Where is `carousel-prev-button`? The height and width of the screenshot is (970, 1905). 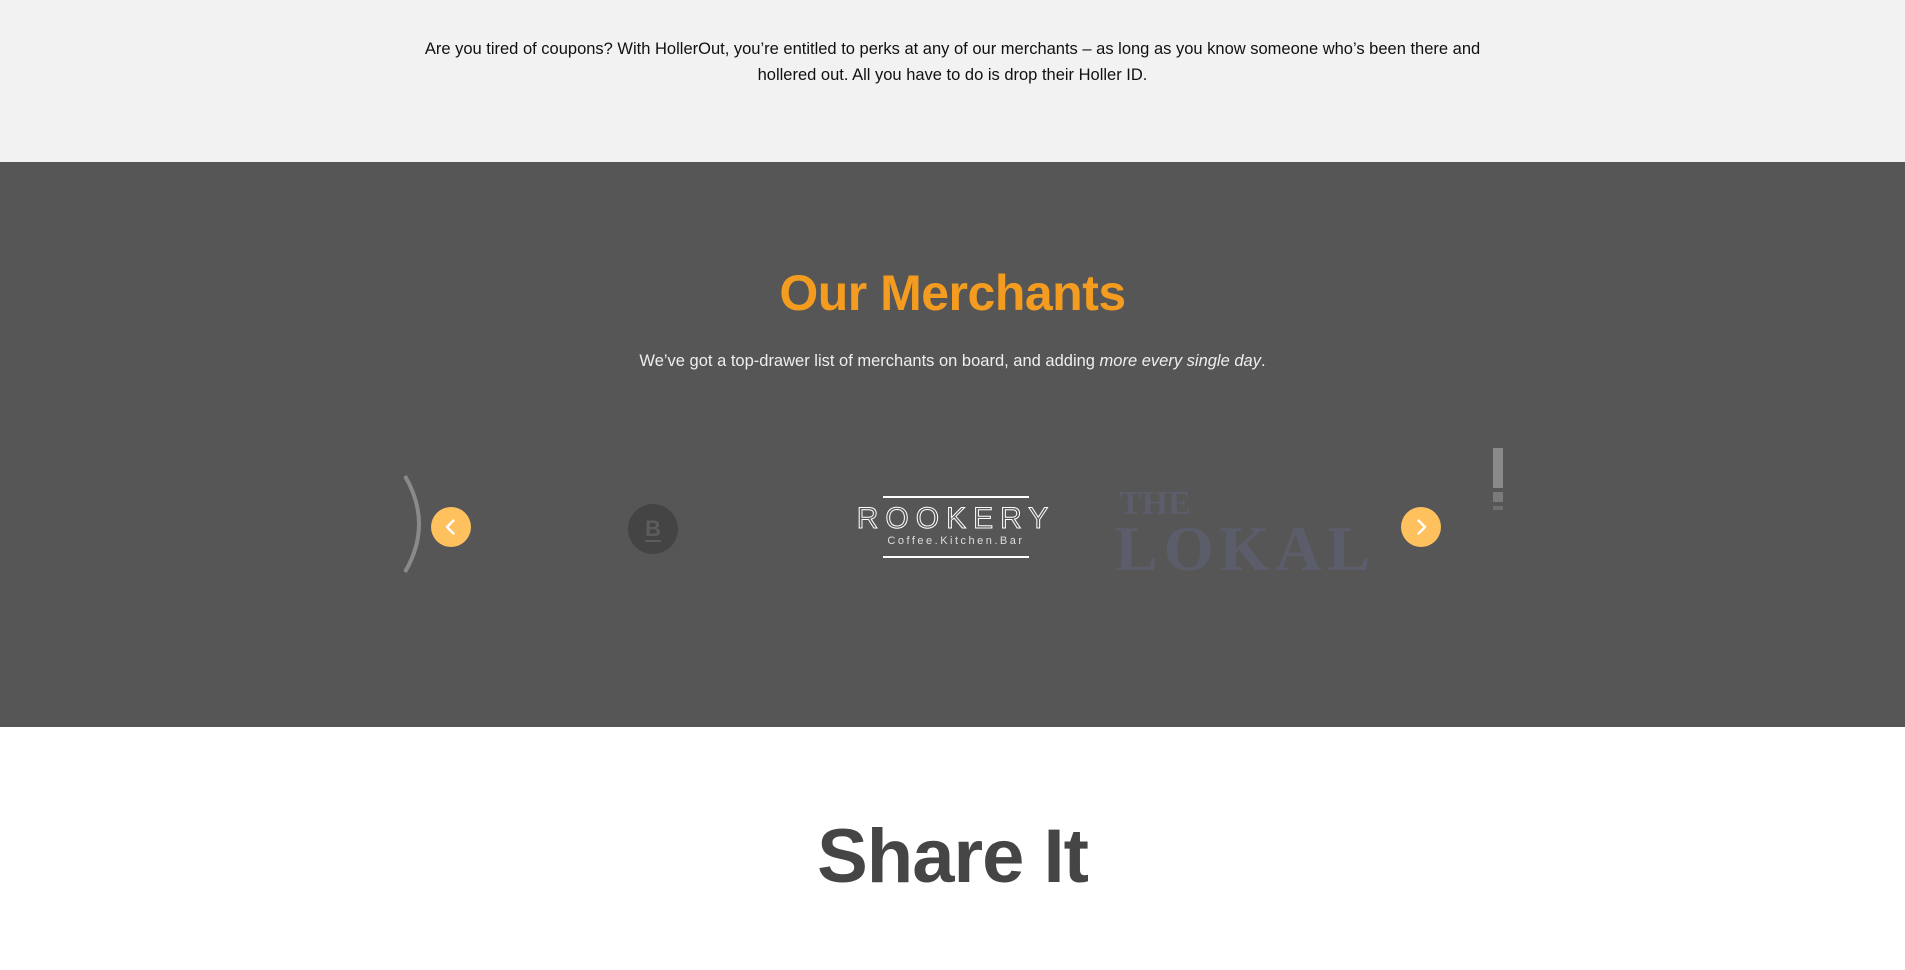
carousel-prev-button is located at coordinates (451, 527).